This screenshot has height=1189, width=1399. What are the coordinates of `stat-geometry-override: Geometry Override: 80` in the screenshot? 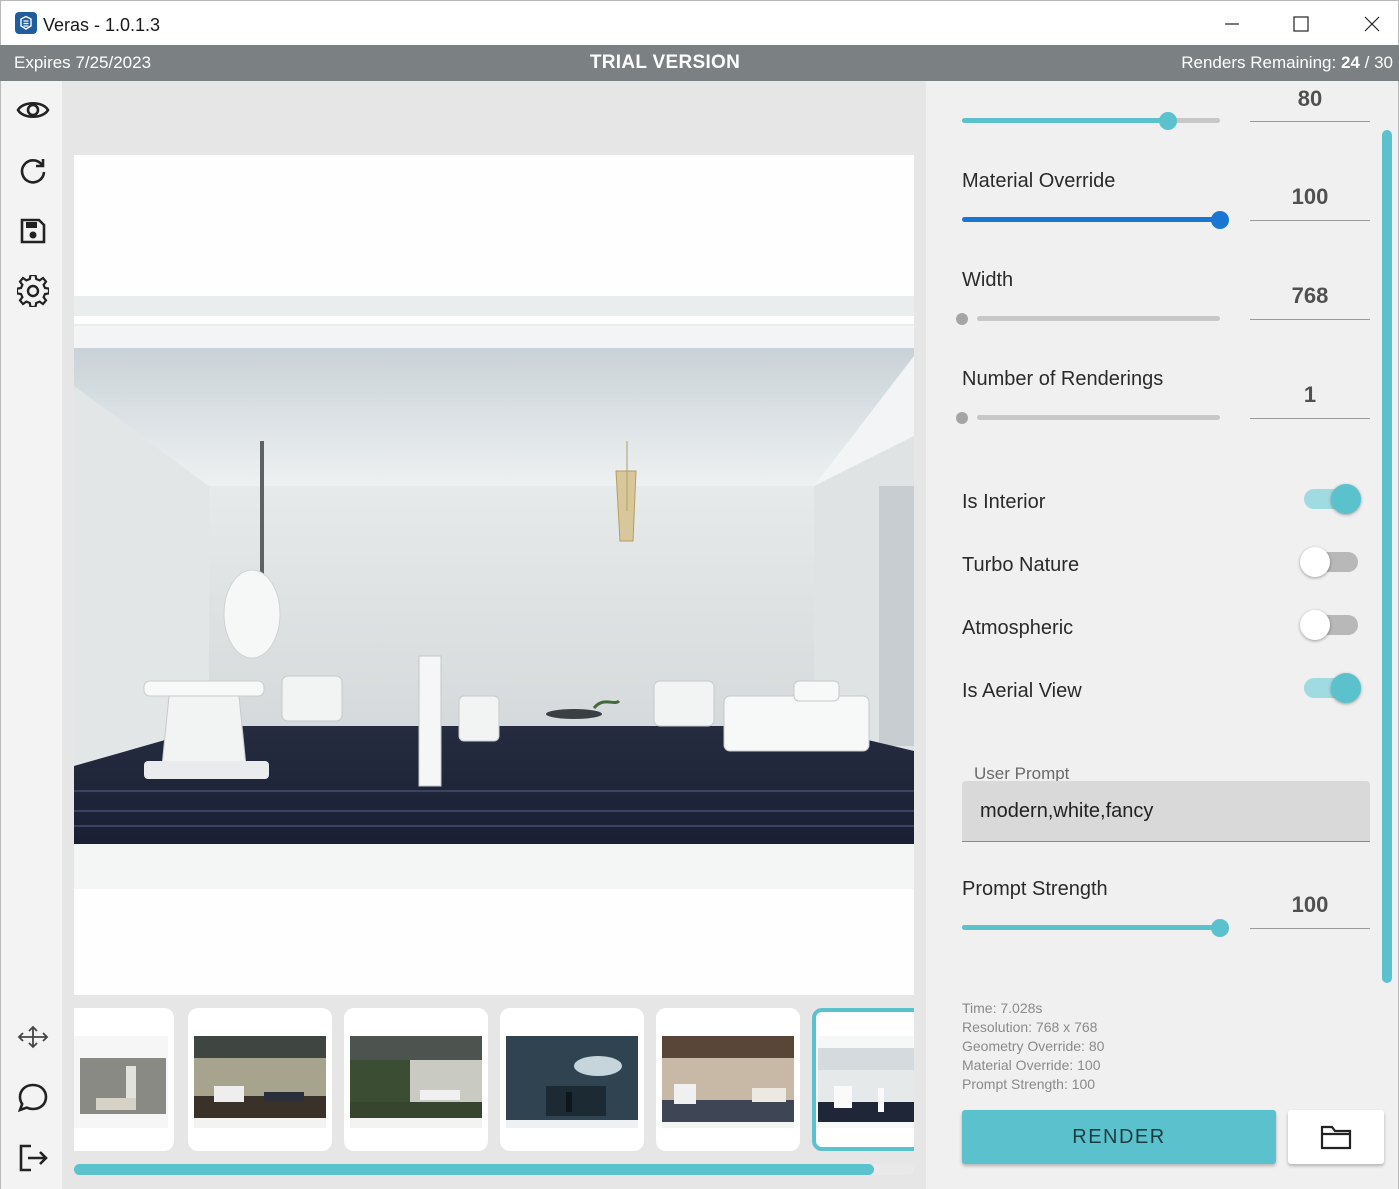 It's located at (1033, 1046).